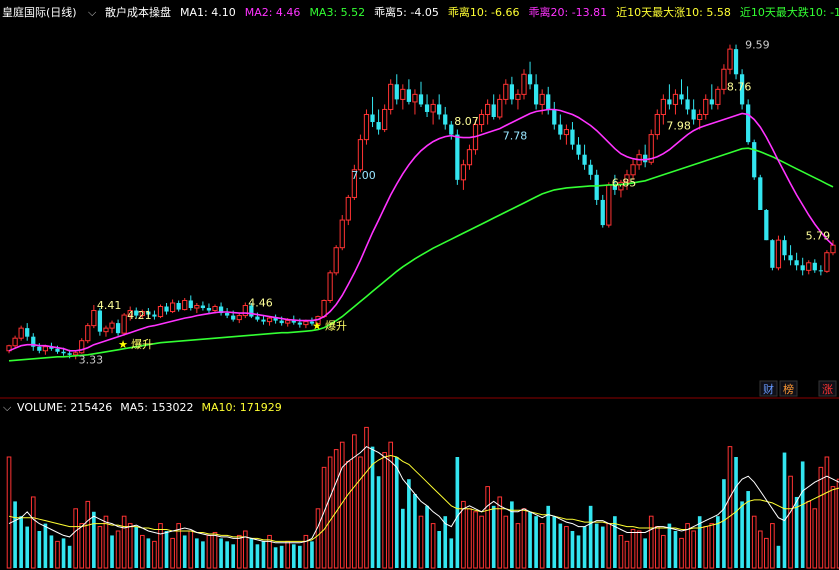  I want to click on stock-title: 皇庭国际(日线), so click(39, 12).